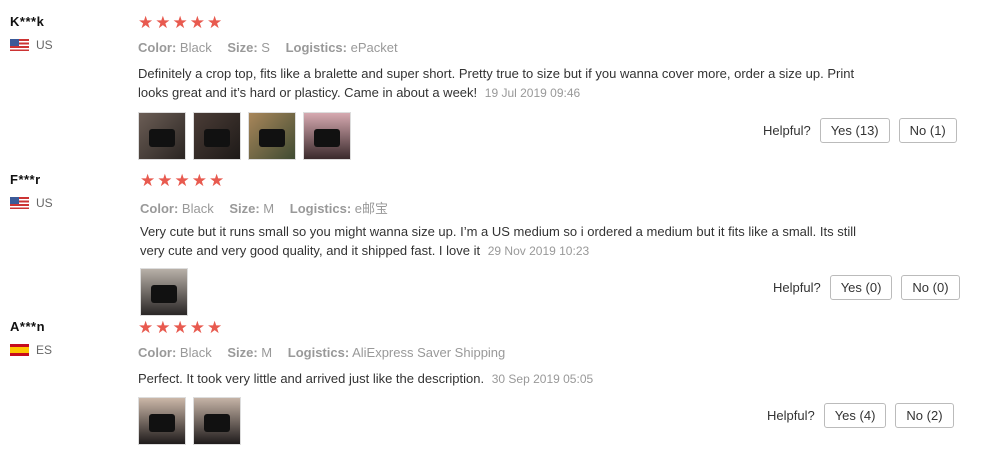  What do you see at coordinates (31, 338) in the screenshot?
I see `reviewer-info: A***n ES` at bounding box center [31, 338].